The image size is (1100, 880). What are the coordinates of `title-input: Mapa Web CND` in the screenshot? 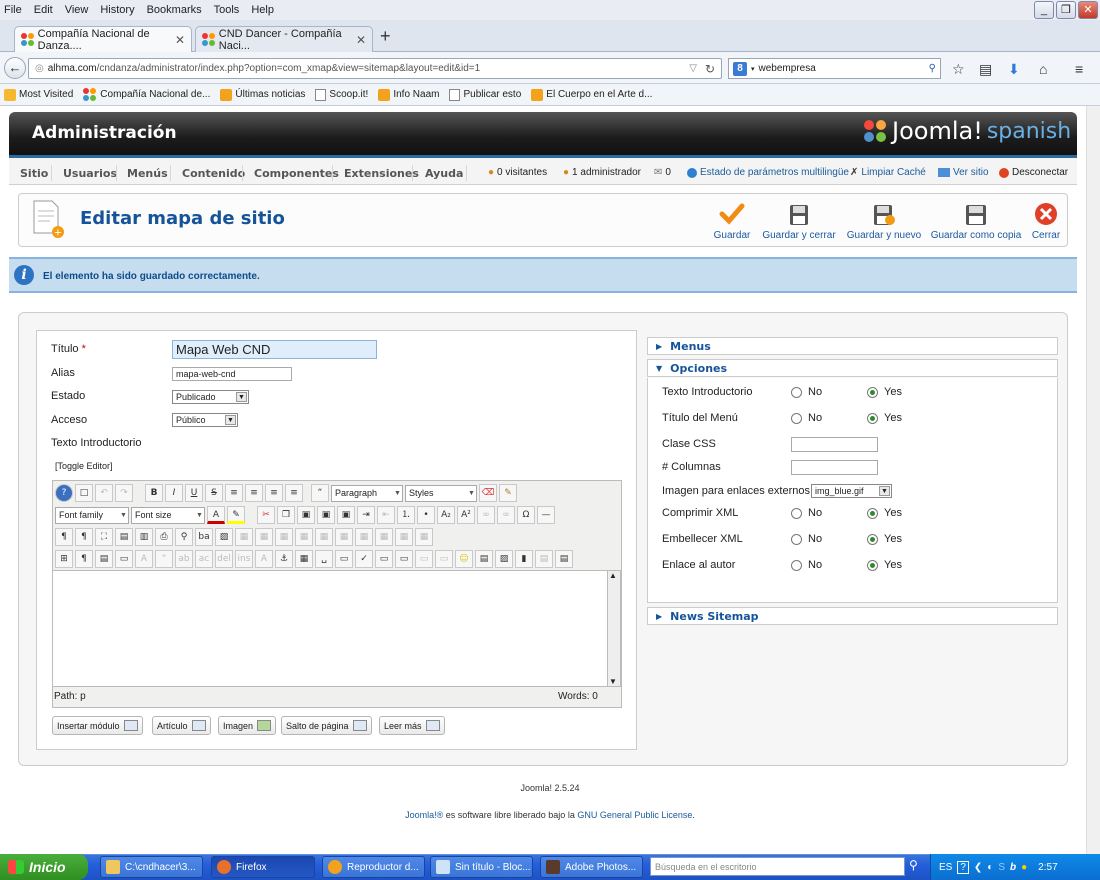 It's located at (274, 349).